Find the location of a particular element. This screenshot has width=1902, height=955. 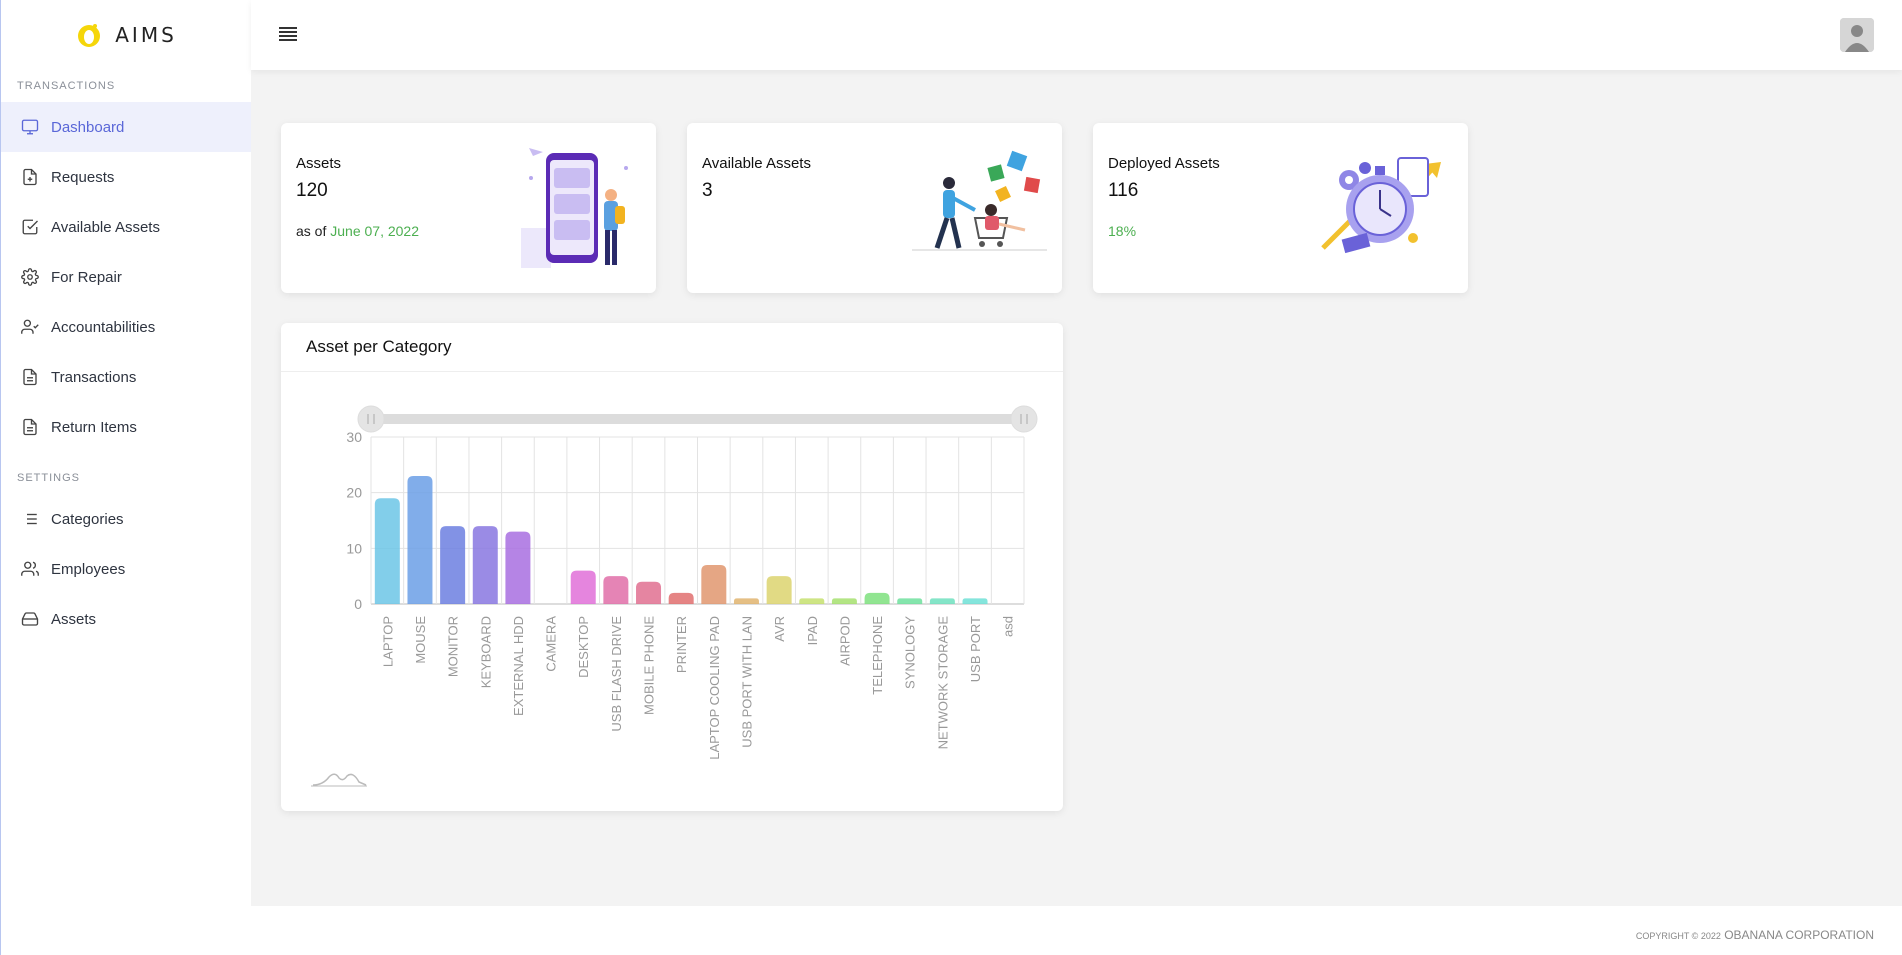

sidebar-item-return-items: Return Items is located at coordinates (126, 427).